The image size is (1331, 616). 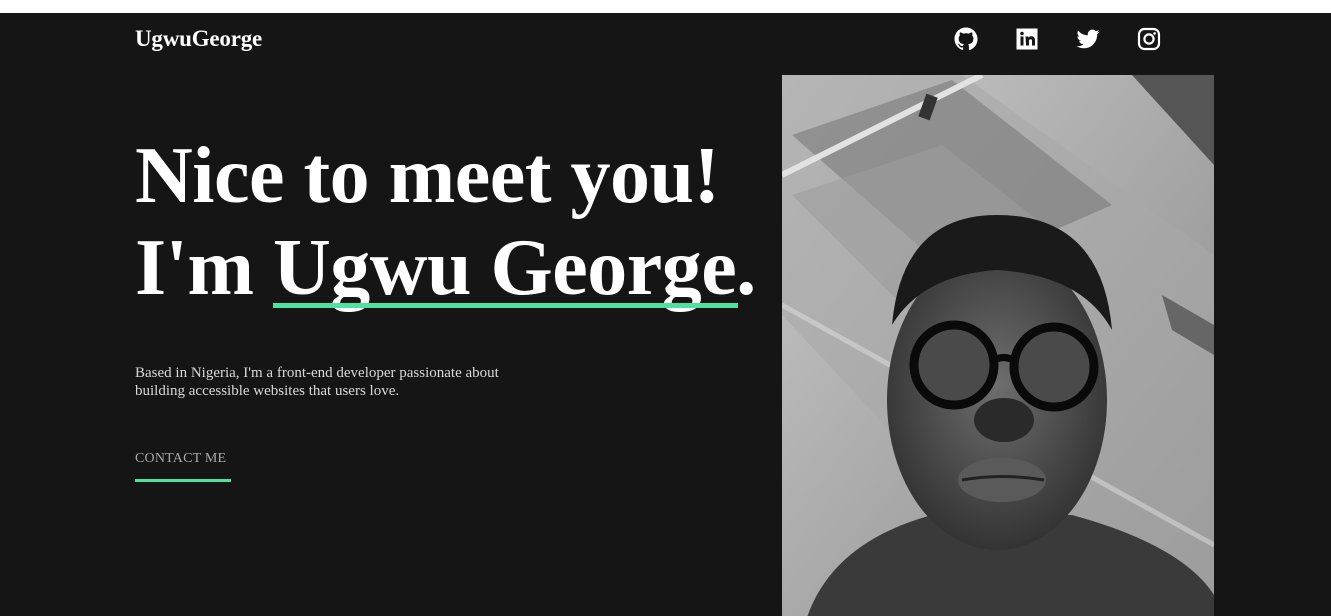 I want to click on instagram-icon, so click(x=1149, y=39).